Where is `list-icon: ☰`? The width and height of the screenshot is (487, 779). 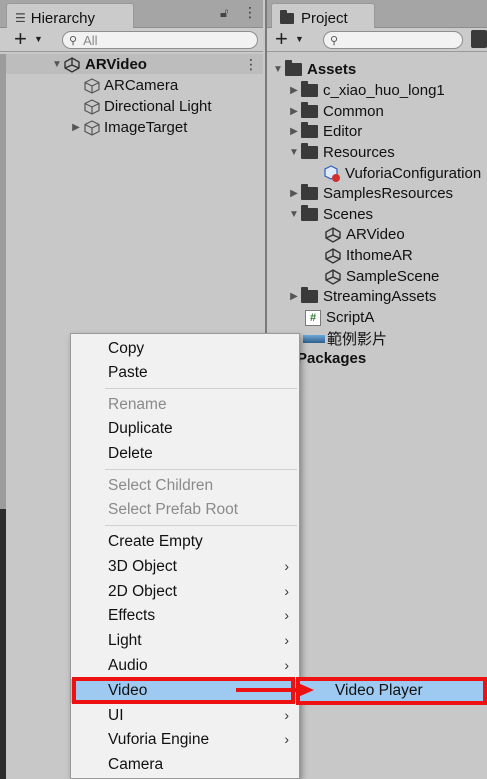 list-icon: ☰ is located at coordinates (20, 18).